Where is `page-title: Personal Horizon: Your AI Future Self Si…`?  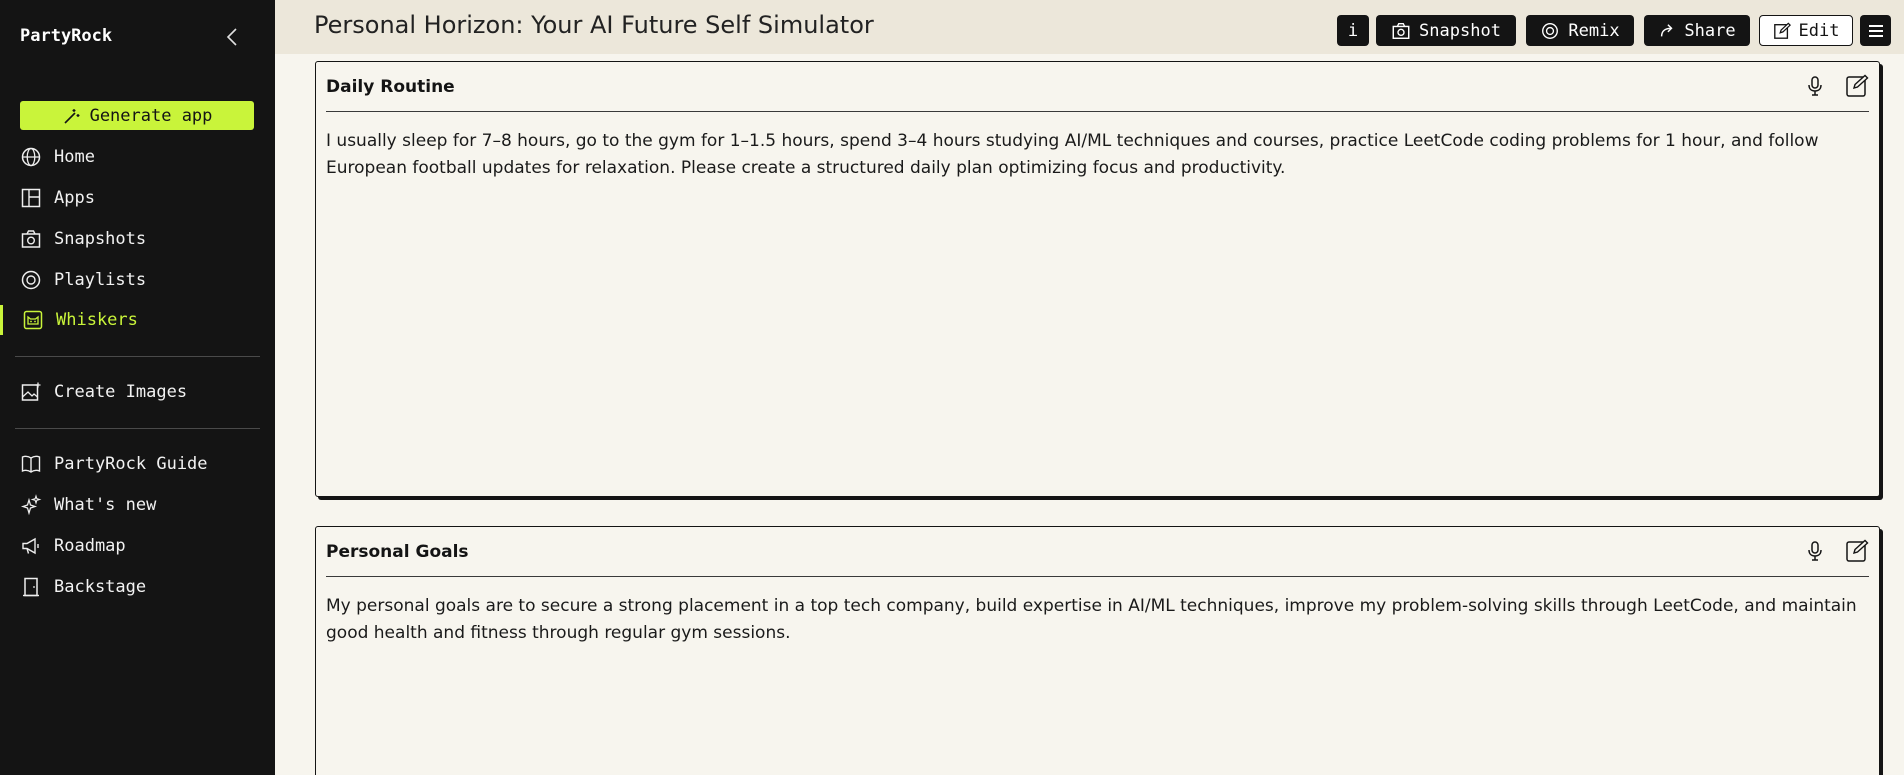
page-title: Personal Horizon: Your AI Future Self Si… is located at coordinates (594, 25).